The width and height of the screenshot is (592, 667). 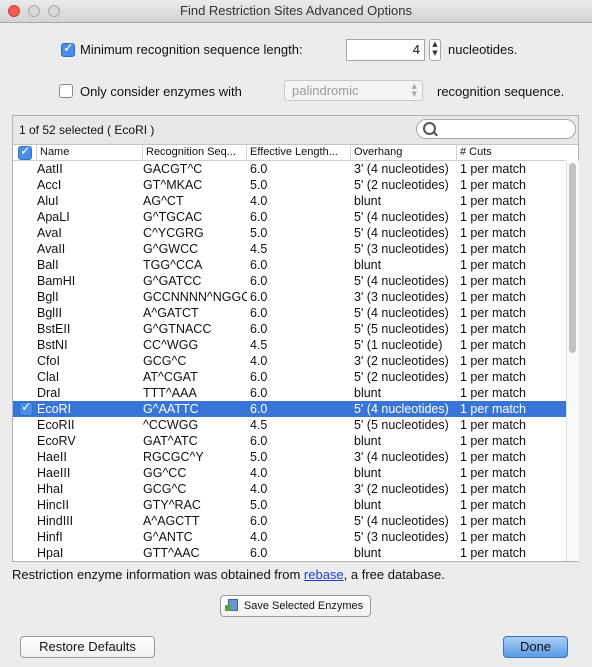 What do you see at coordinates (170, 441) in the screenshot?
I see `cell-seq: GAT^ATC` at bounding box center [170, 441].